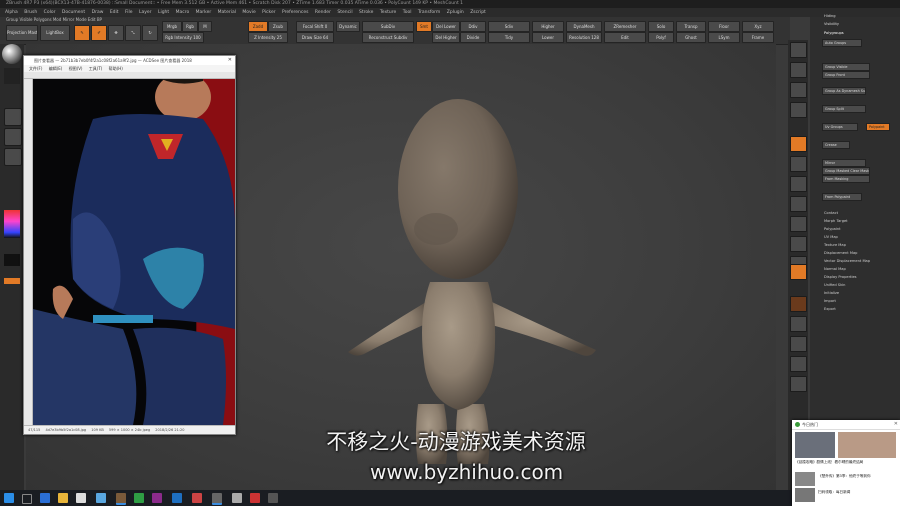 Image resolution: width=900 pixels, height=506 pixels. I want to click on menu-layer: Layer, so click(145, 12).